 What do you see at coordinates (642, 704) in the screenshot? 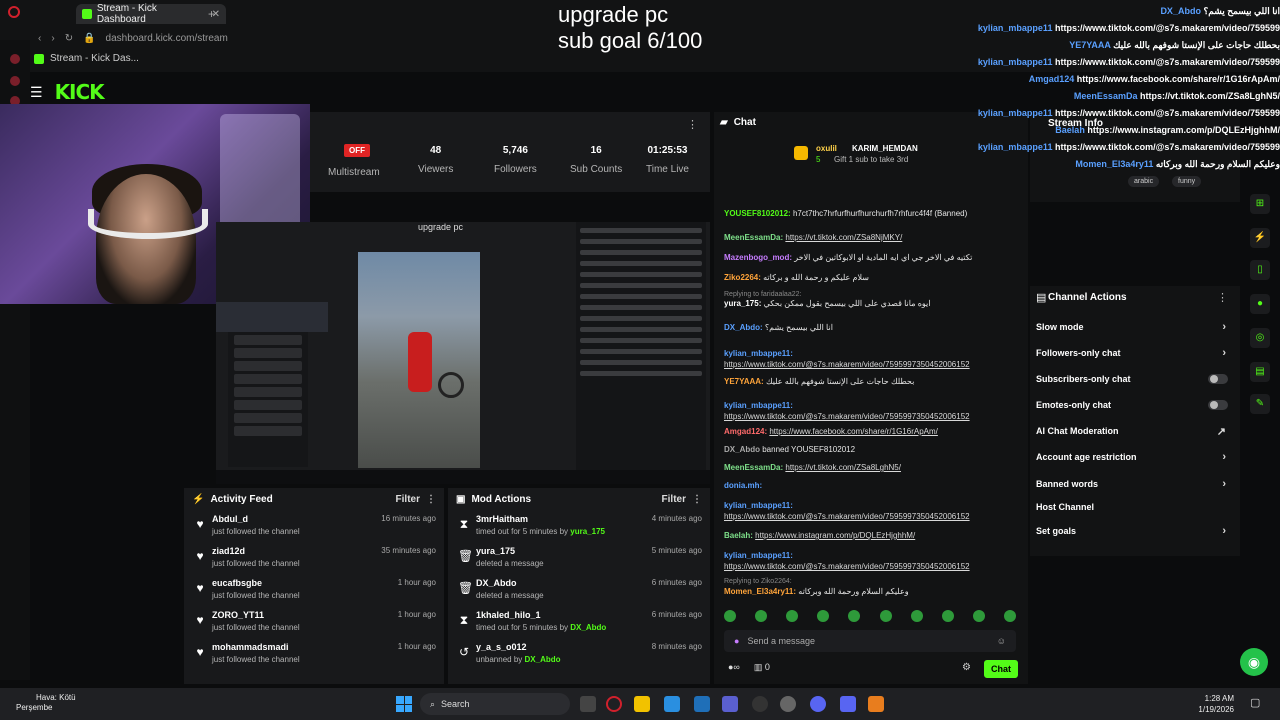
I see `file-explorer-icon` at bounding box center [642, 704].